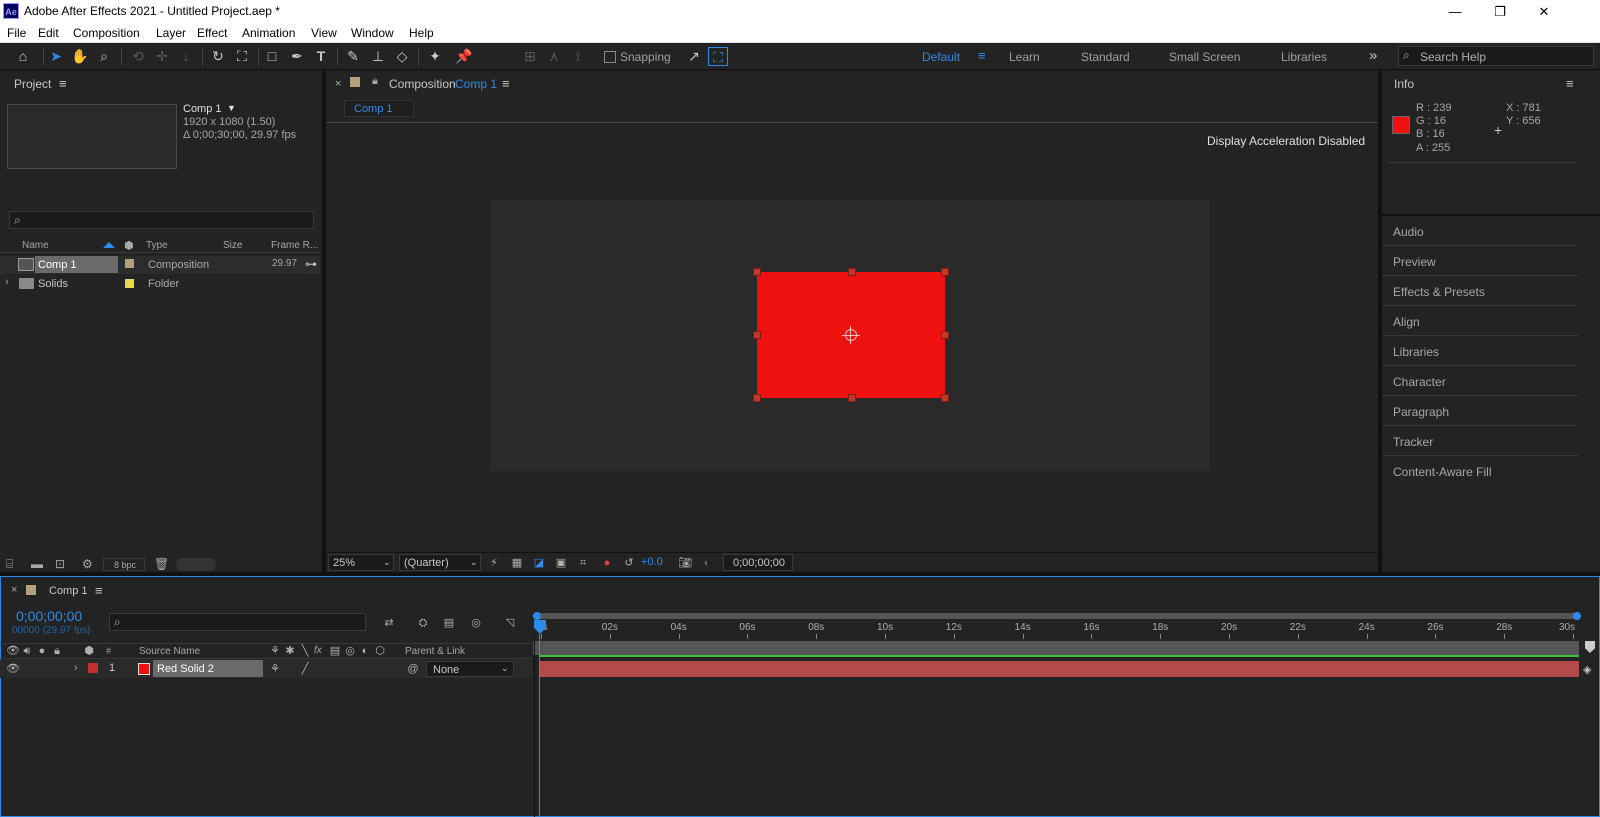 This screenshot has height=817, width=1600. Describe the element at coordinates (435, 651) in the screenshot. I see `parent-link-header: Parent & Link` at that location.